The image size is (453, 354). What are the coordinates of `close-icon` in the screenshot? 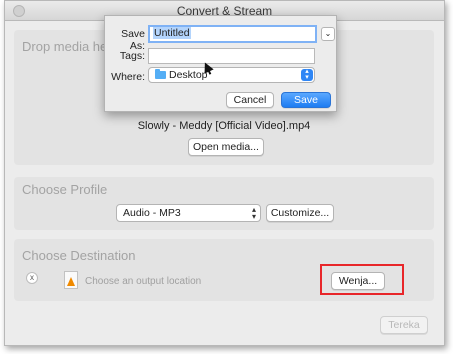 It's located at (19, 11).